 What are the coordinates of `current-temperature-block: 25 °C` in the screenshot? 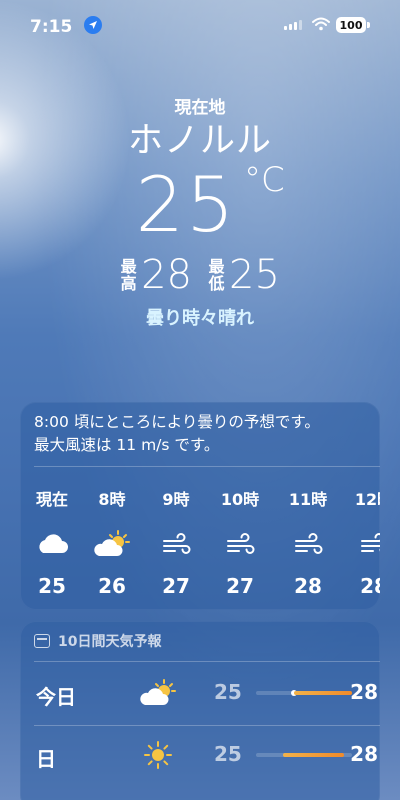 It's located at (200, 204).